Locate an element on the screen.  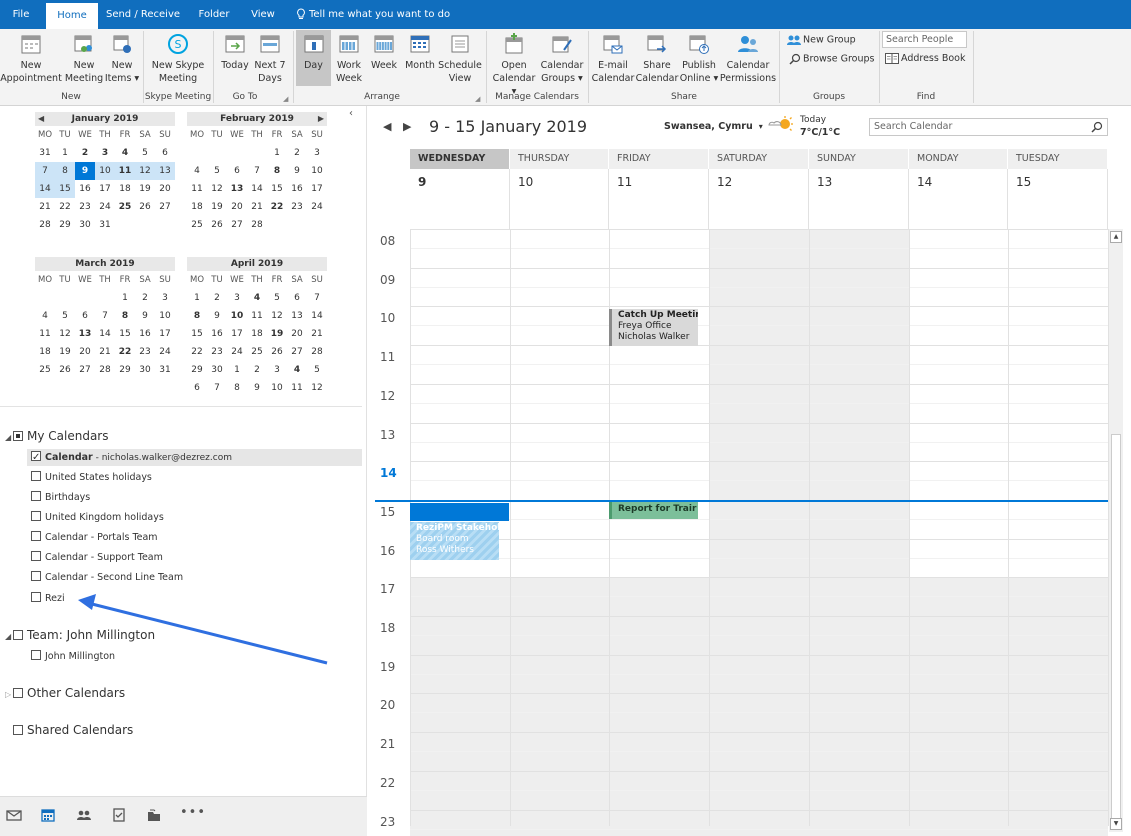
day-cell: 18 is located at coordinates (125, 189).